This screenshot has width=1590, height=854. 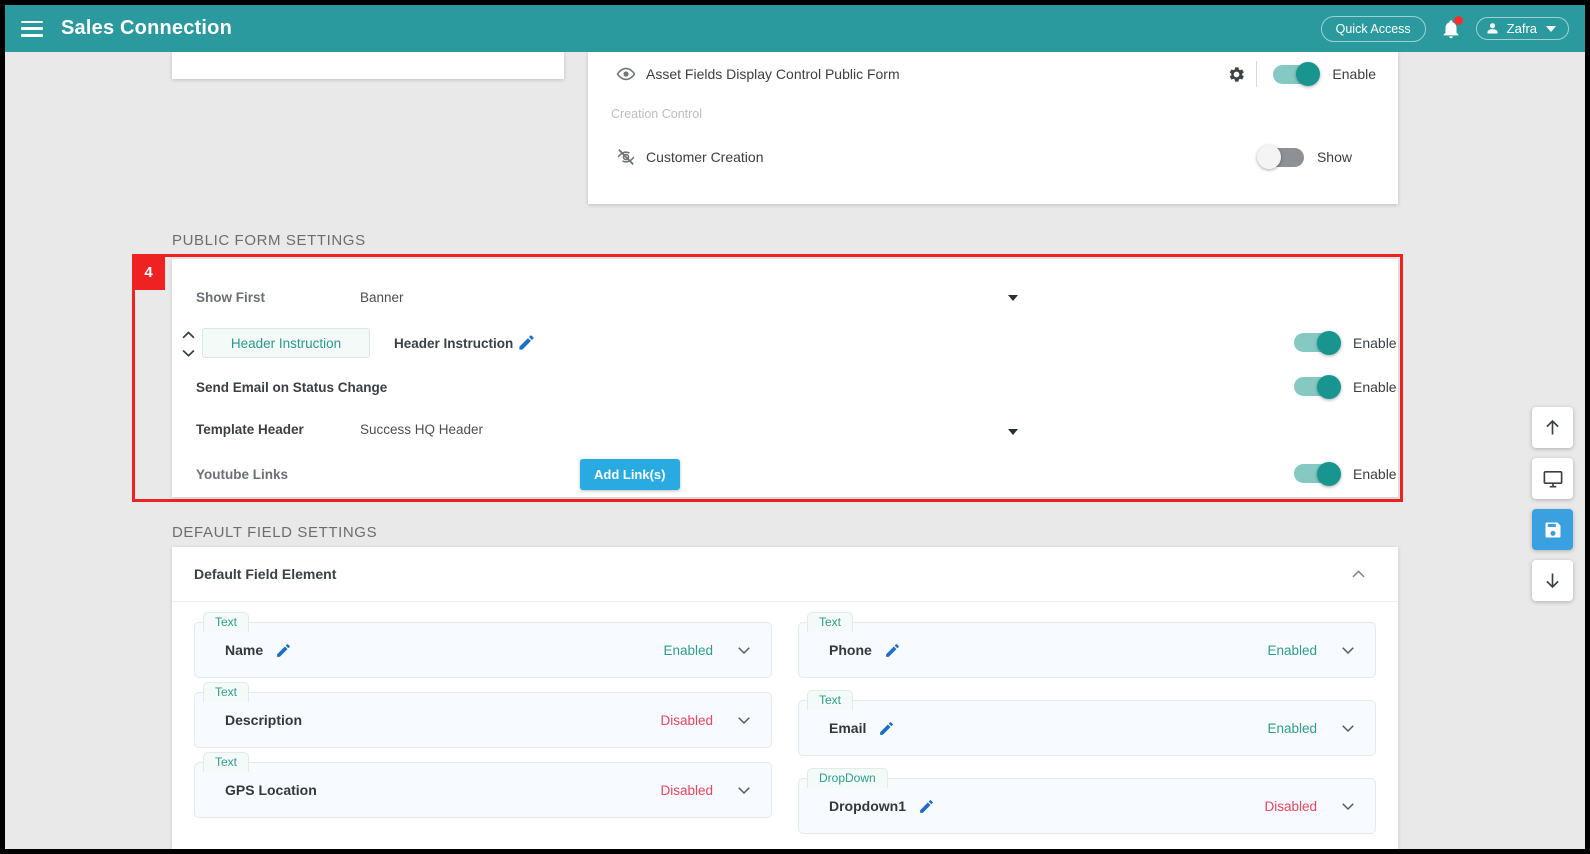 What do you see at coordinates (1375, 473) in the screenshot?
I see `youtube-links-toggle-label: Enable` at bounding box center [1375, 473].